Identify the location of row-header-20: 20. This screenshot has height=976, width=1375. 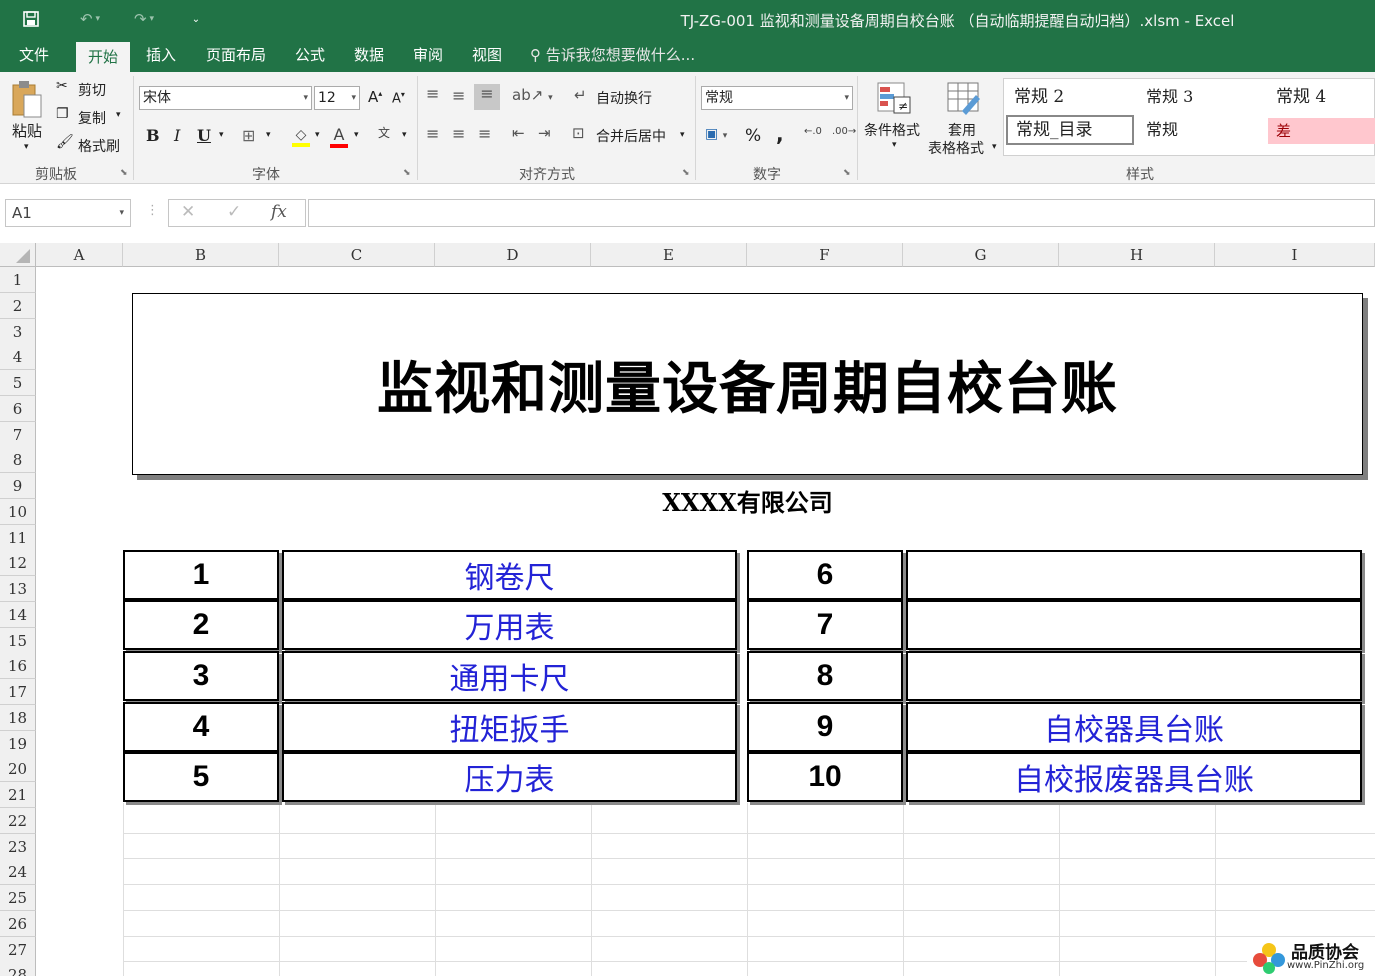
(18, 769).